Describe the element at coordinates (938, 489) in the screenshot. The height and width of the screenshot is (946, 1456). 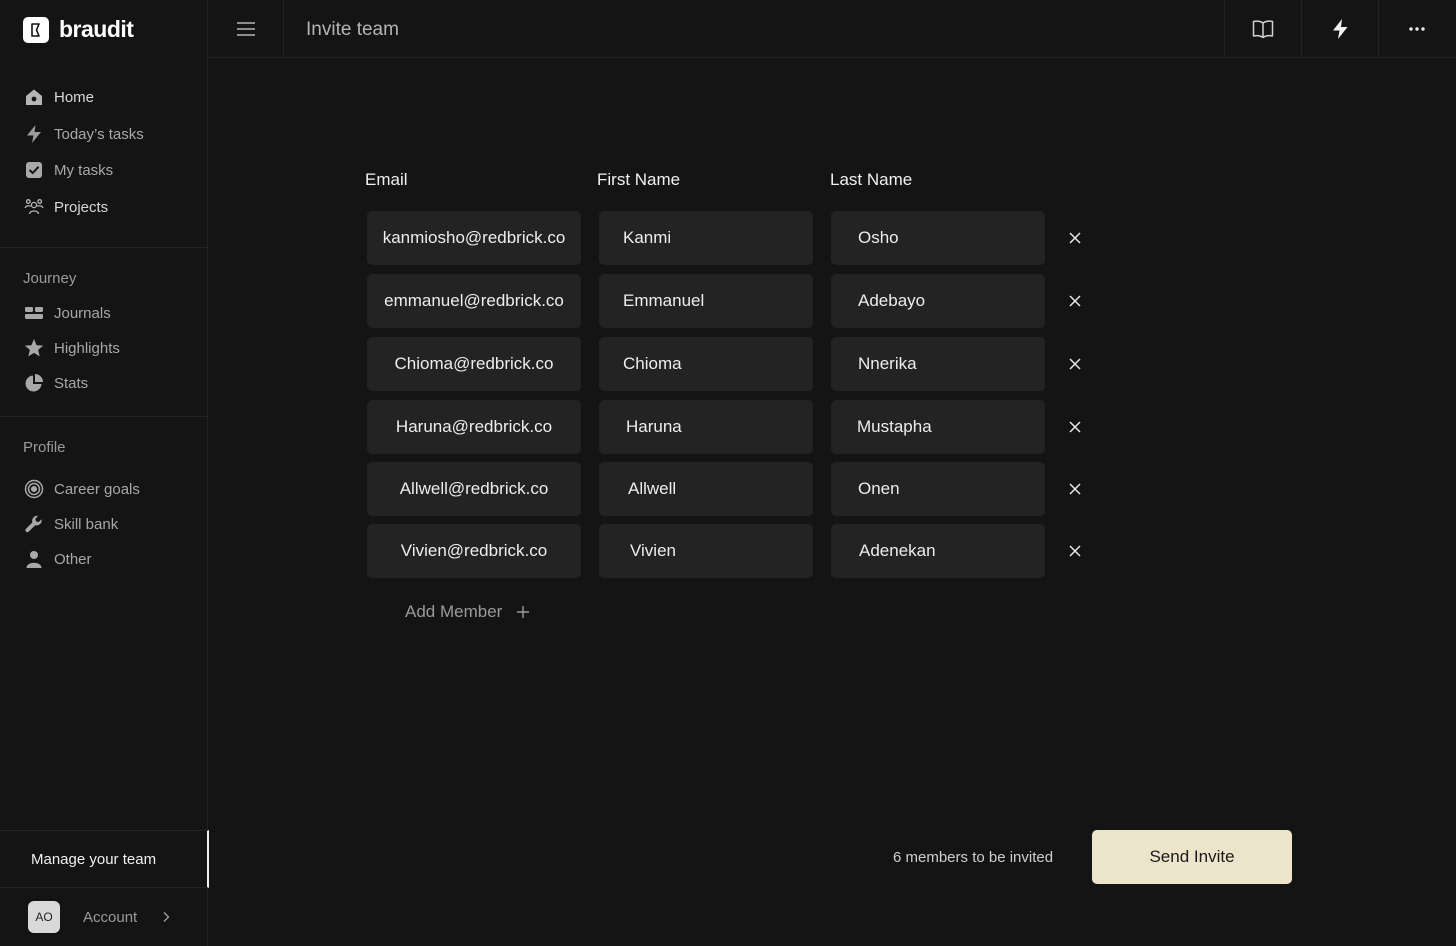
I see `last-name-field: Onen` at that location.